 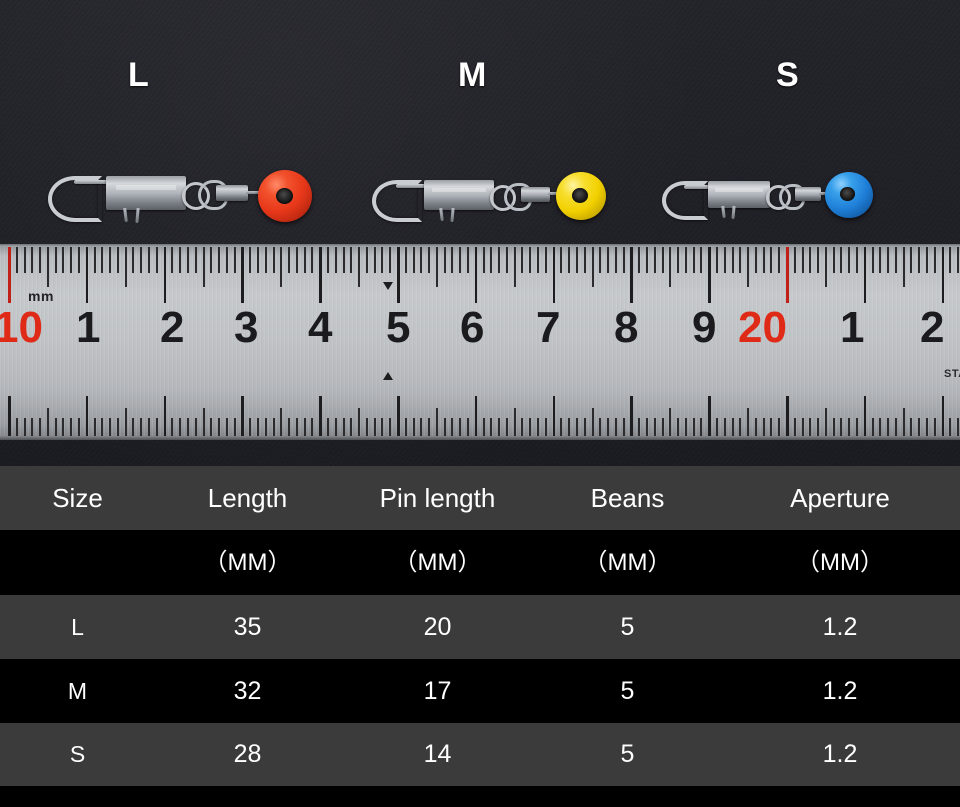 What do you see at coordinates (480, 562) in the screenshot?
I see `table-units-row: （MM） （MM） （MM） （MM）` at bounding box center [480, 562].